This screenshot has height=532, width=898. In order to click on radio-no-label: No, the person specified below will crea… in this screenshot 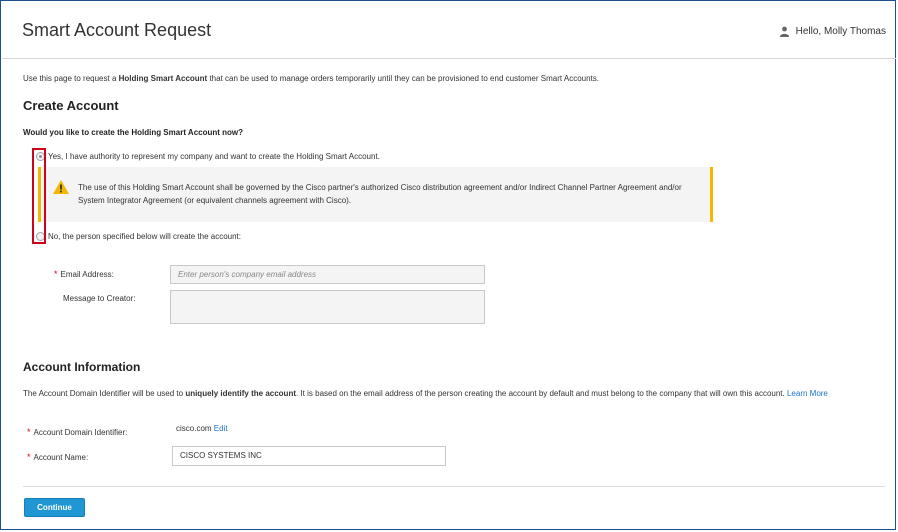, I will do `click(144, 236)`.